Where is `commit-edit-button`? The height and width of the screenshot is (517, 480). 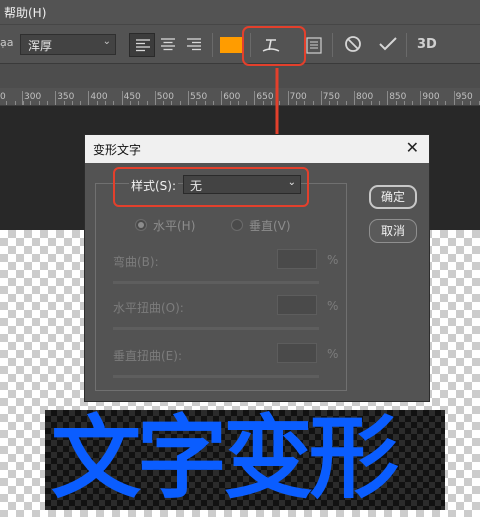 commit-edit-button is located at coordinates (388, 46).